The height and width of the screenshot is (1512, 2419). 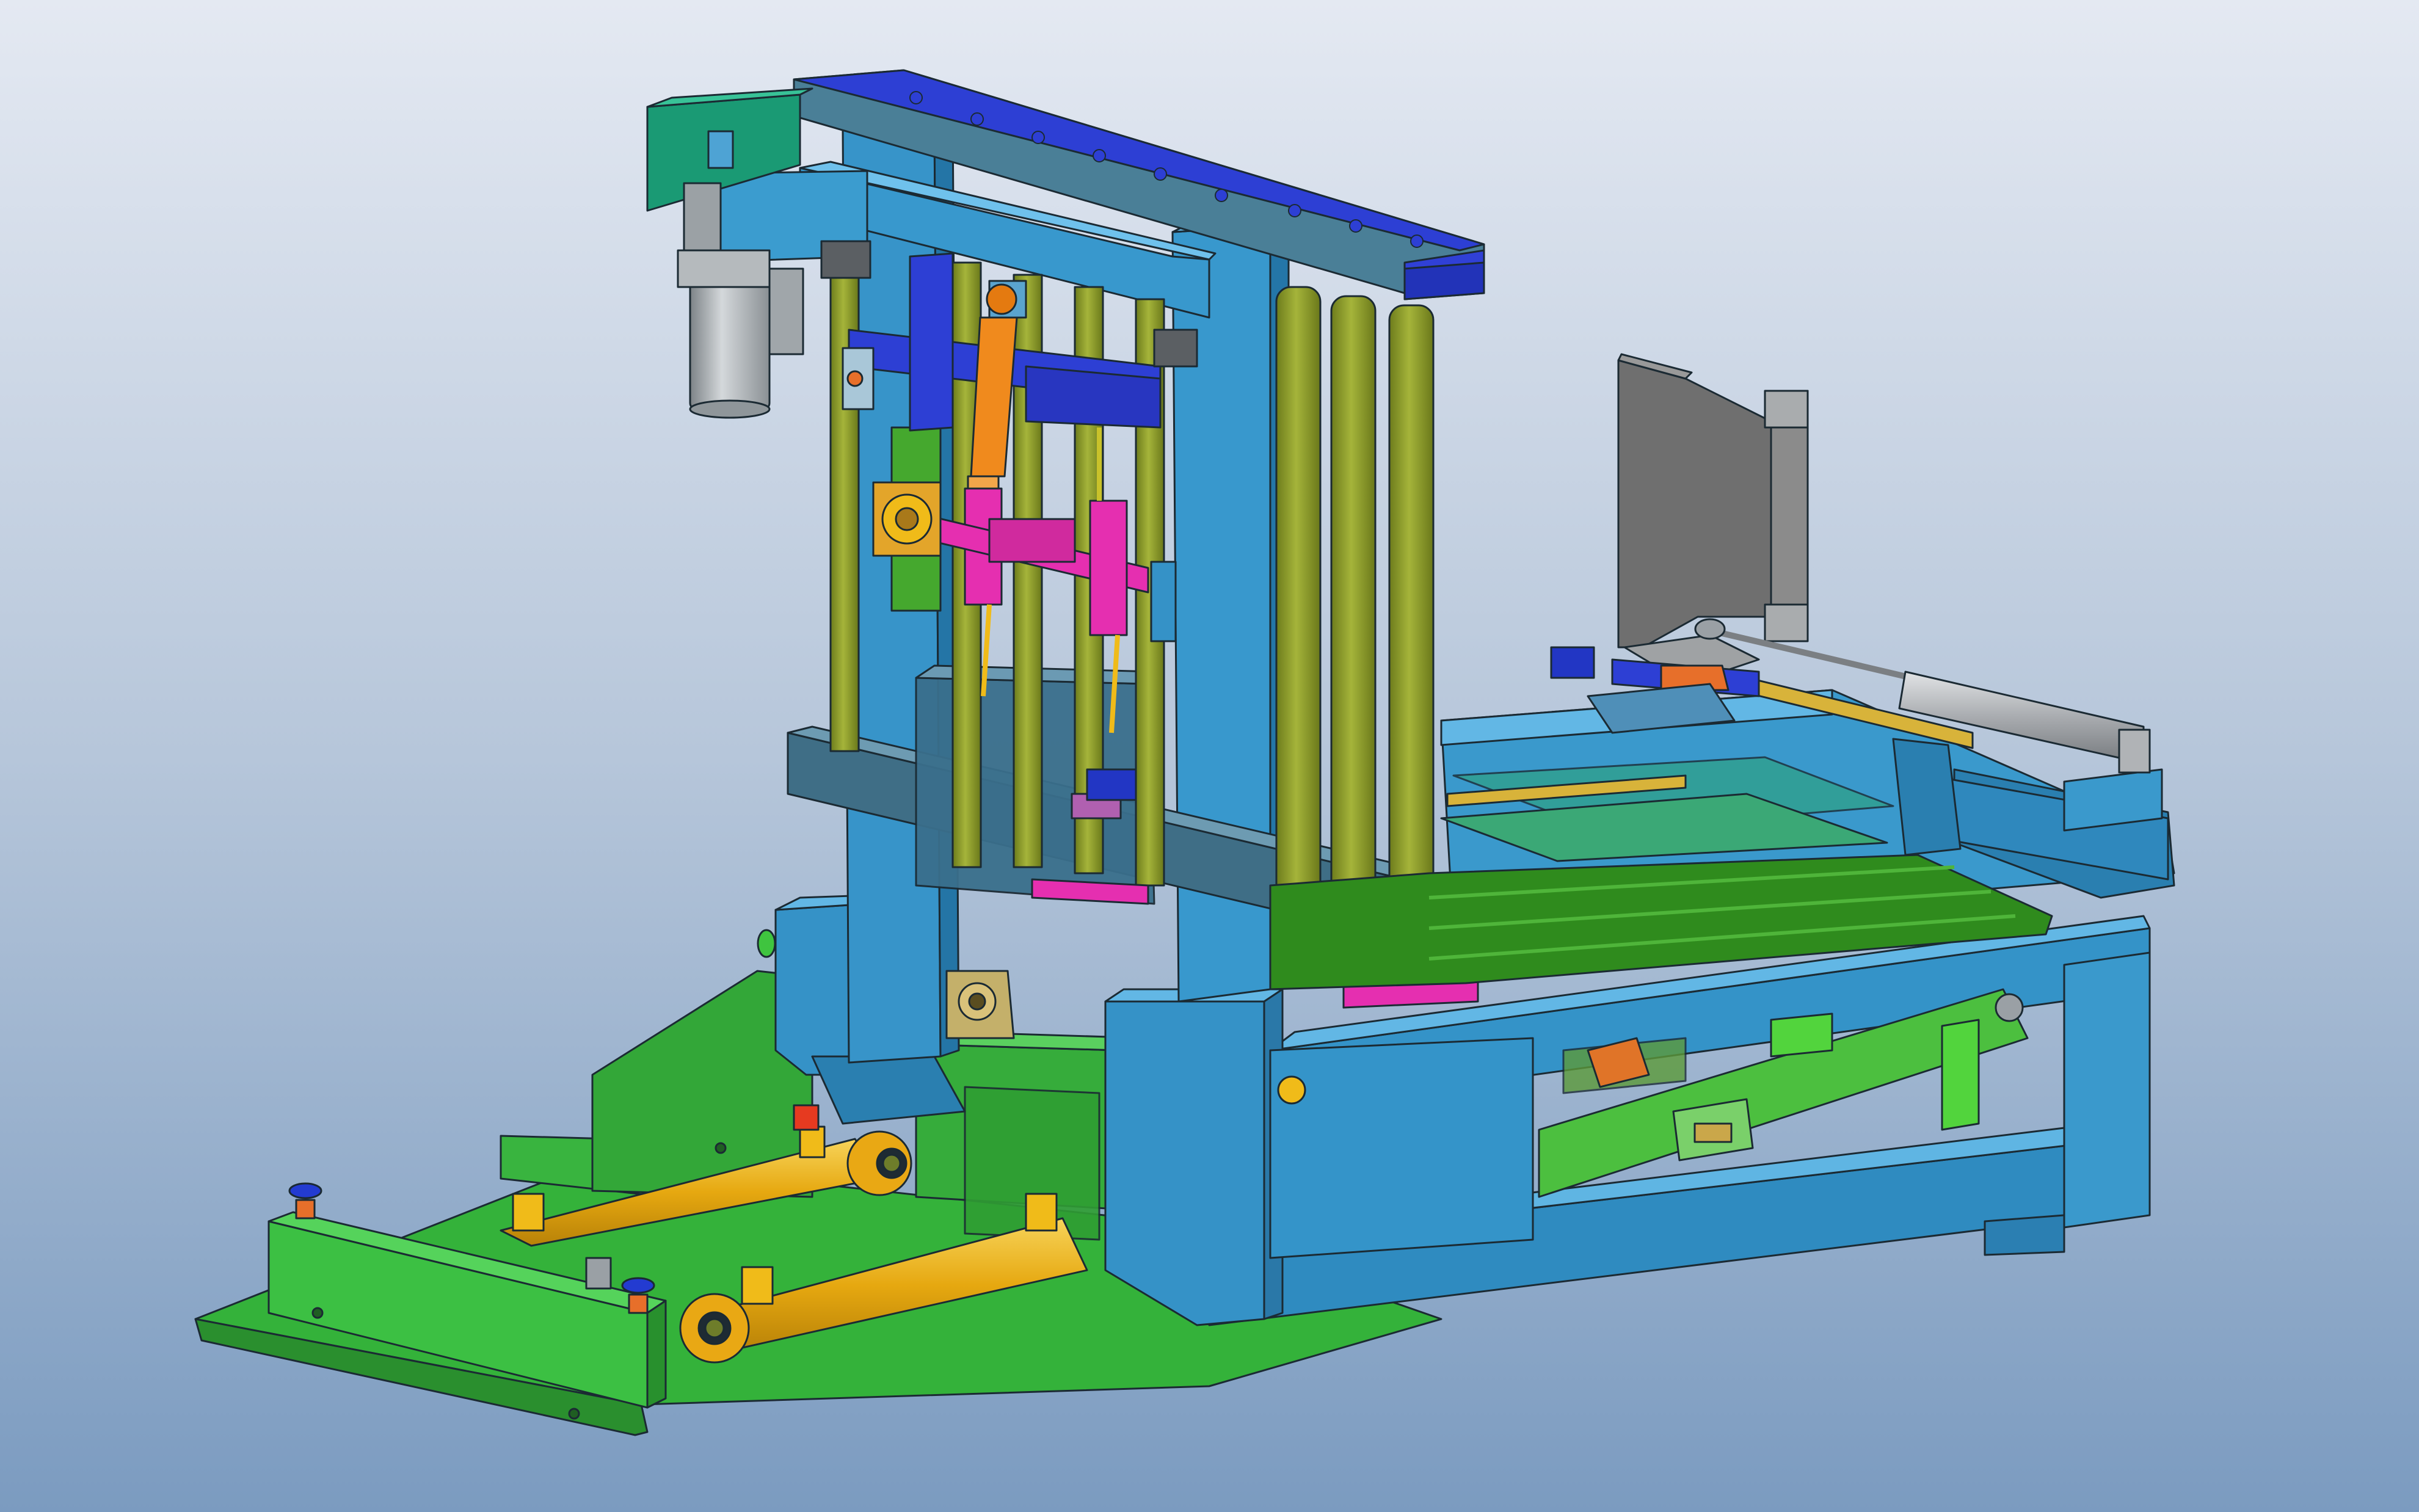 I want to click on indicator-light, so click(x=767, y=944).